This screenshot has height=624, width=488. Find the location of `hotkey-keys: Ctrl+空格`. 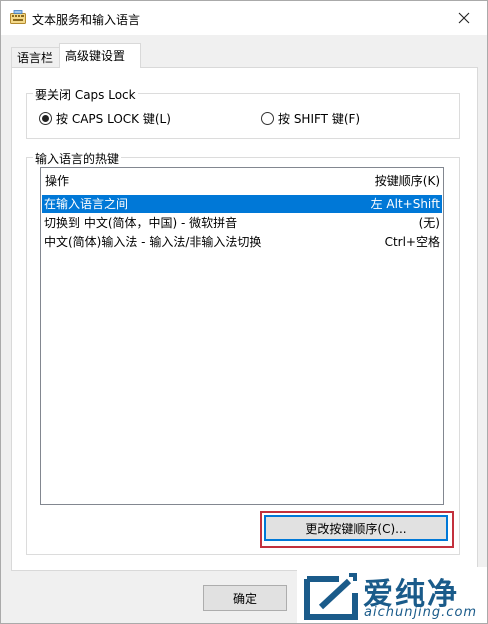

hotkey-keys: Ctrl+空格 is located at coordinates (412, 242).